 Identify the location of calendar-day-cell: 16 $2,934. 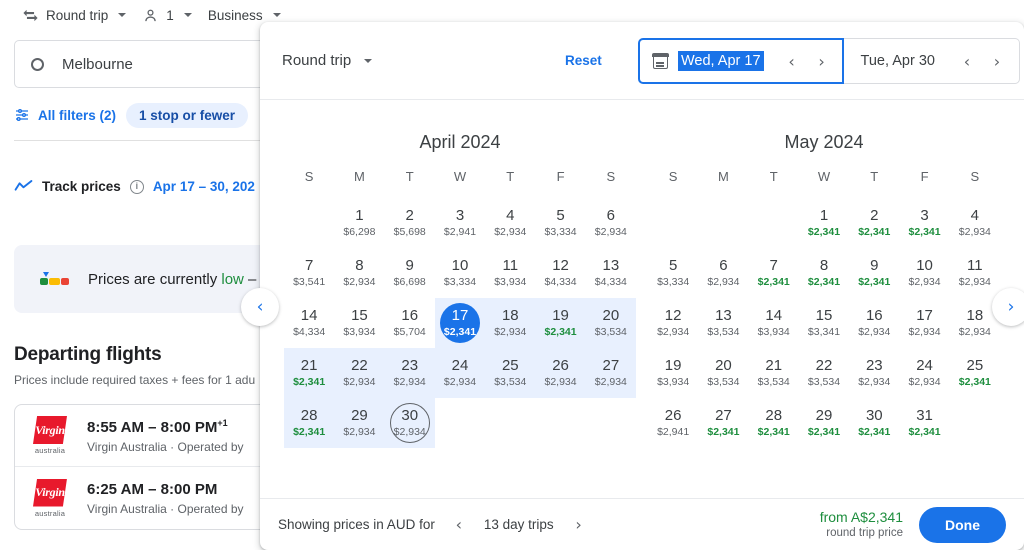
(874, 323).